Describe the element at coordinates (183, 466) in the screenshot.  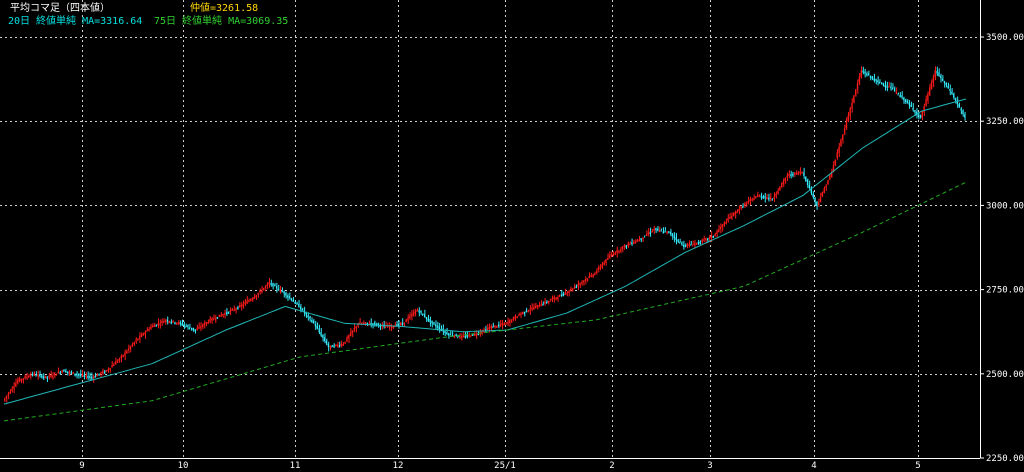
I see `time-tick-label: 10` at that location.